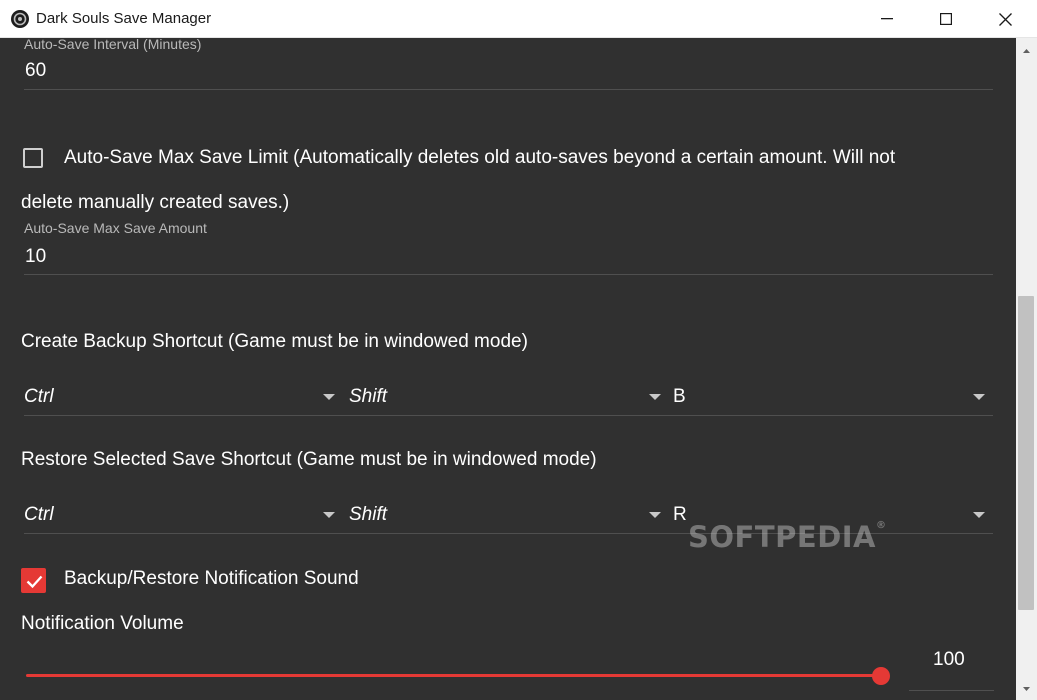 Image resolution: width=1037 pixels, height=700 pixels. I want to click on minimize-icon, so click(887, 19).